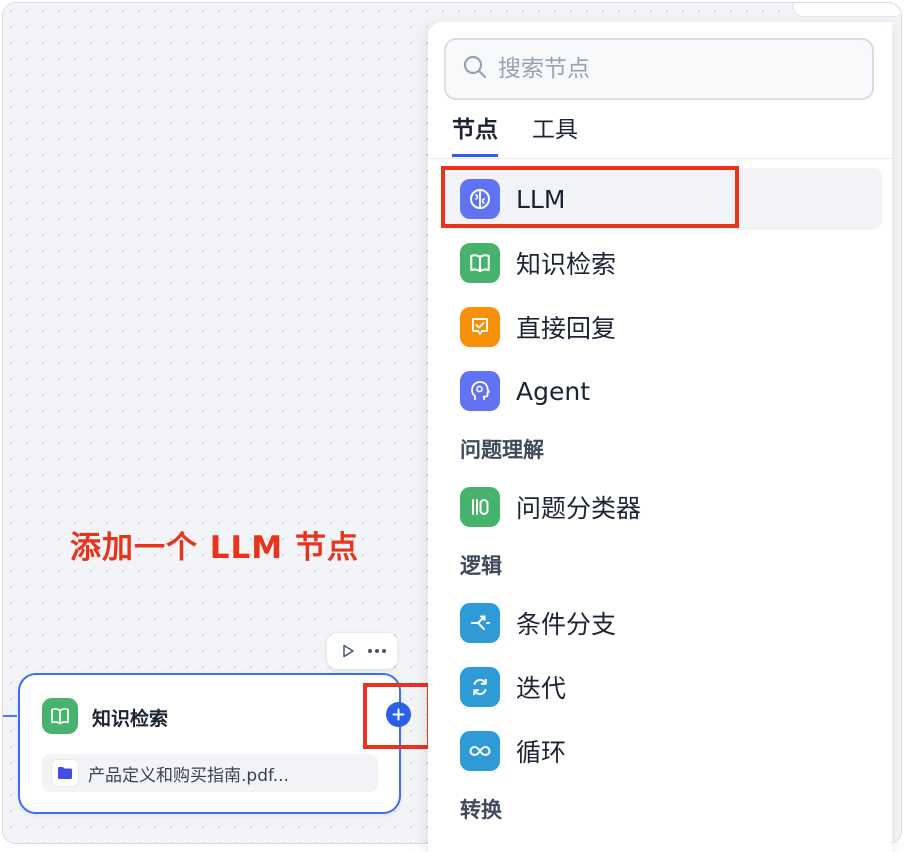  Describe the element at coordinates (481, 566) in the screenshot. I see `section-logic: 逻辑` at that location.